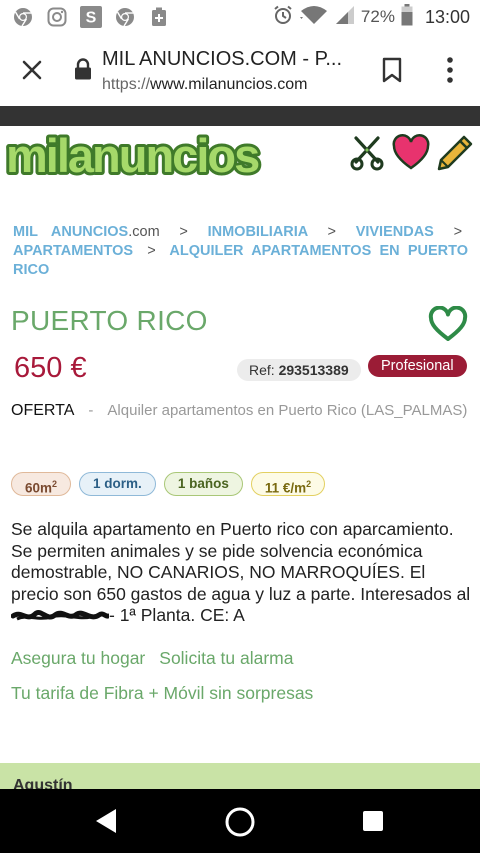  Describe the element at coordinates (203, 484) in the screenshot. I see `bathrooms-tag: 1 baños` at that location.